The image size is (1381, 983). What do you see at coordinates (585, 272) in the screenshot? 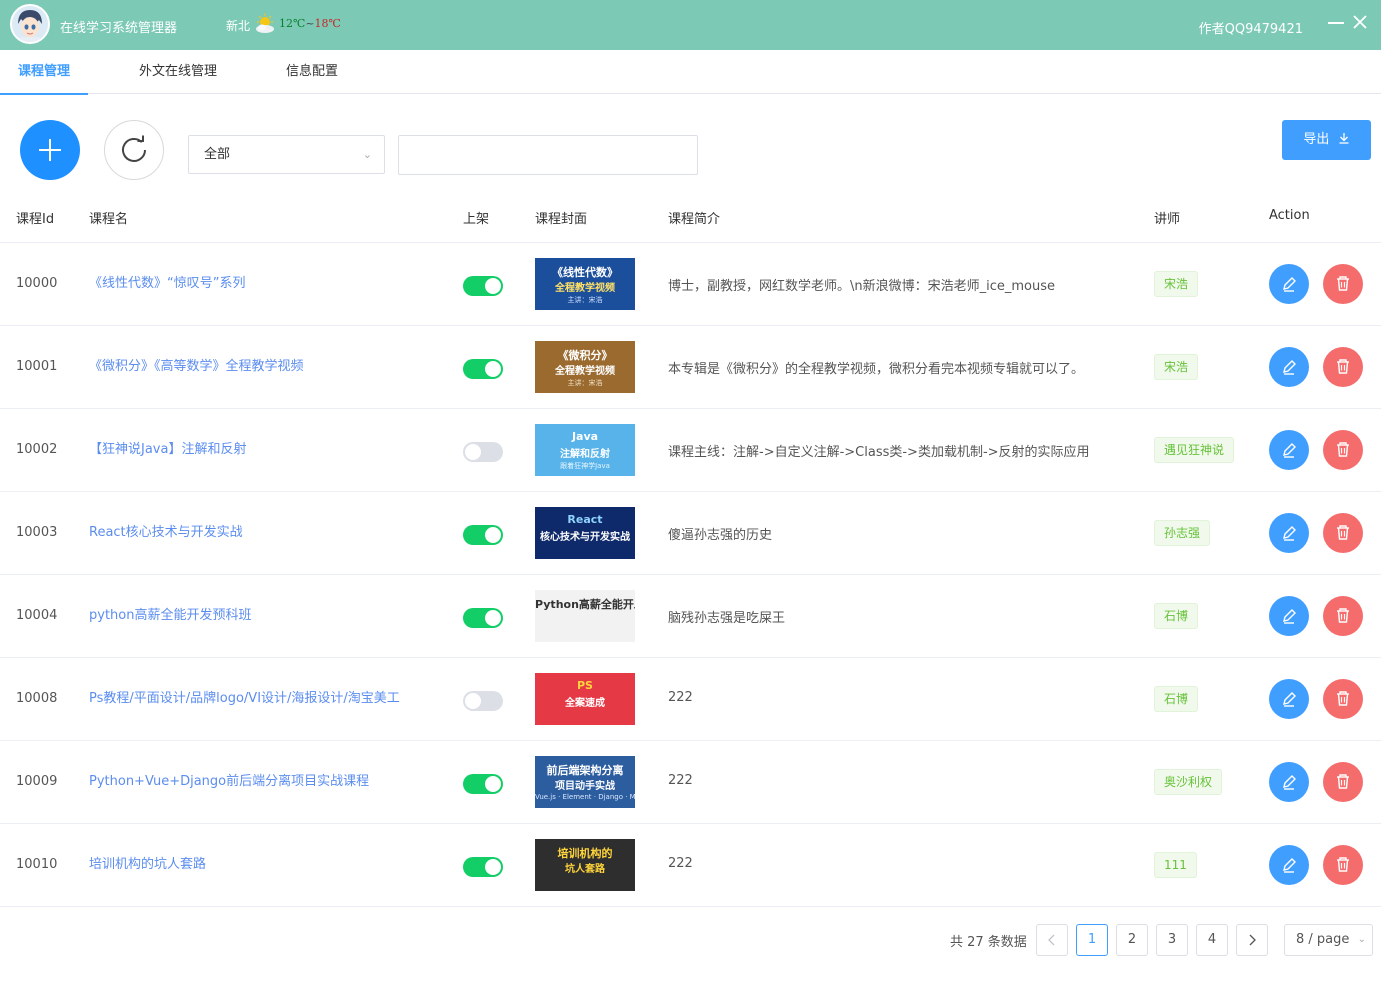
I see `cover-title: 《线性代数》` at bounding box center [585, 272].